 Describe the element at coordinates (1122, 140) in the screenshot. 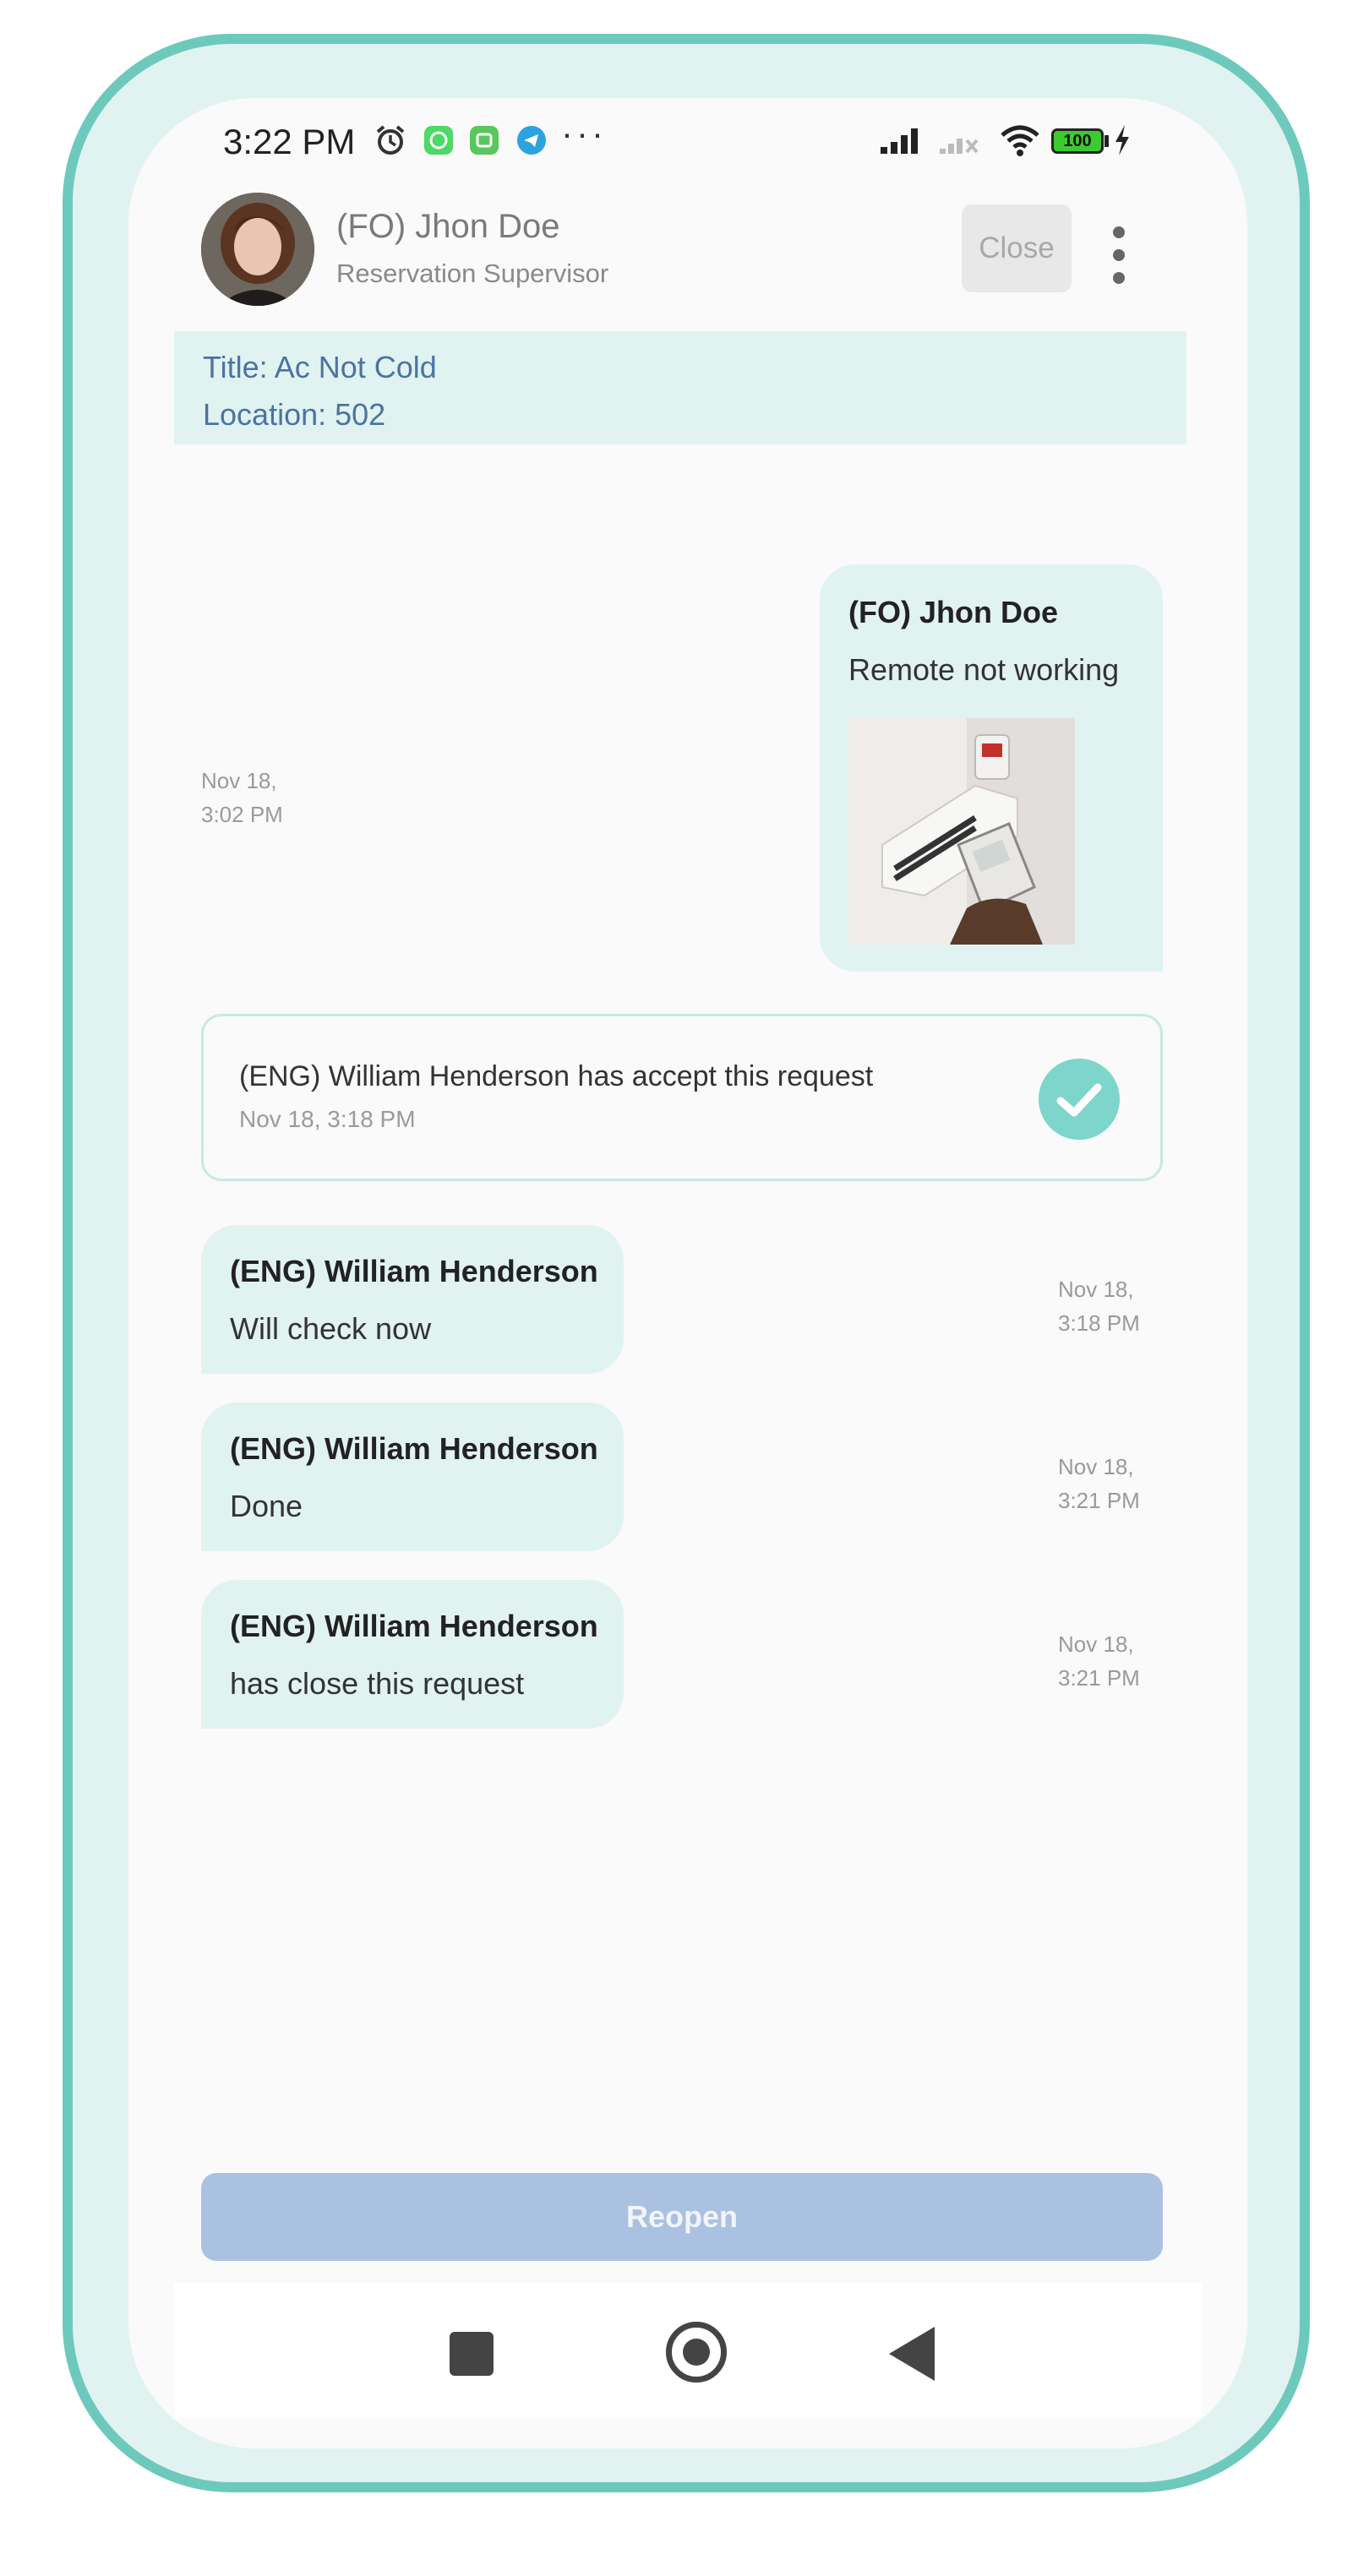

I see `charging-icon` at that location.